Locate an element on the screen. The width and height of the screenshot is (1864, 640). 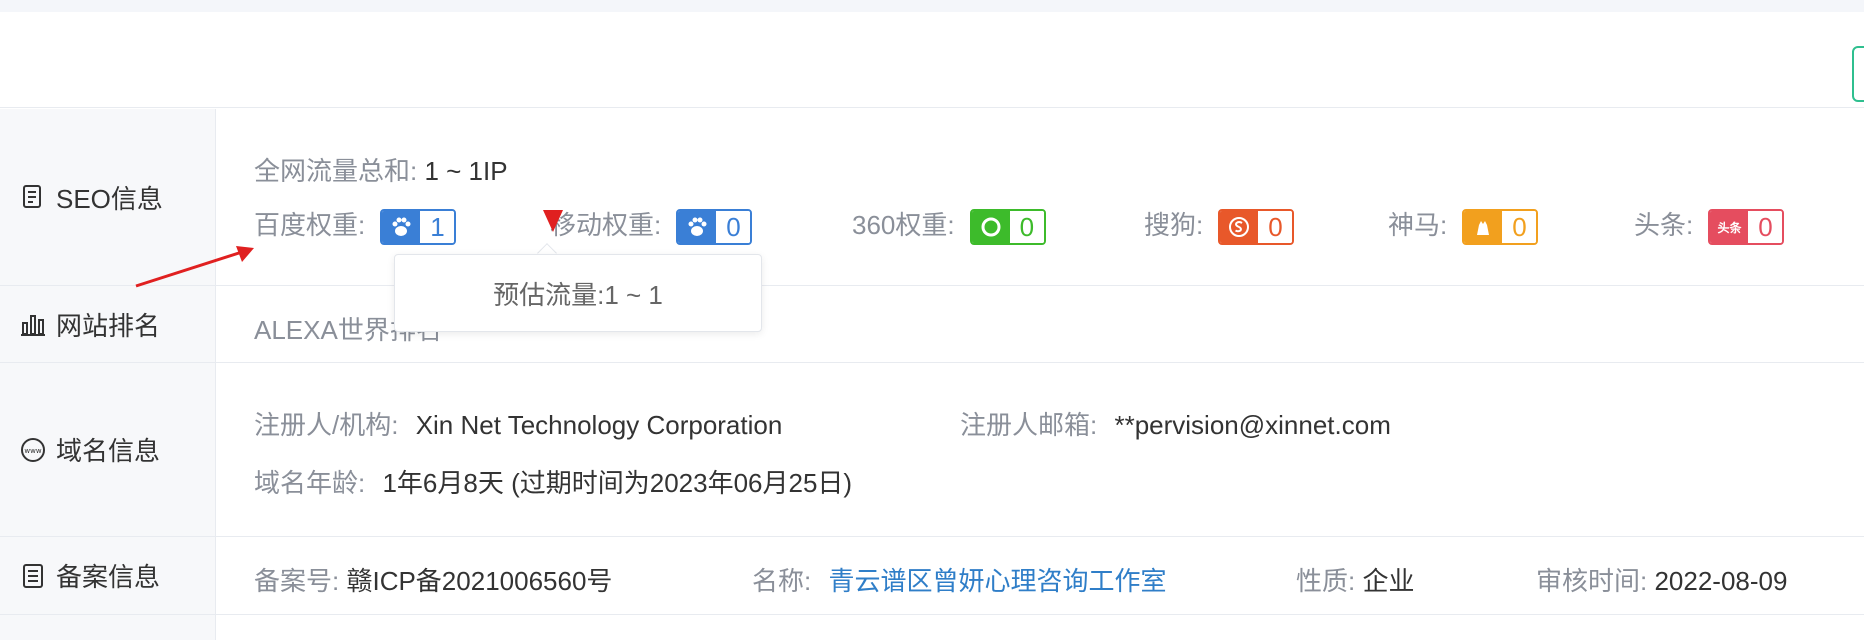
record-icon is located at coordinates (33, 576).